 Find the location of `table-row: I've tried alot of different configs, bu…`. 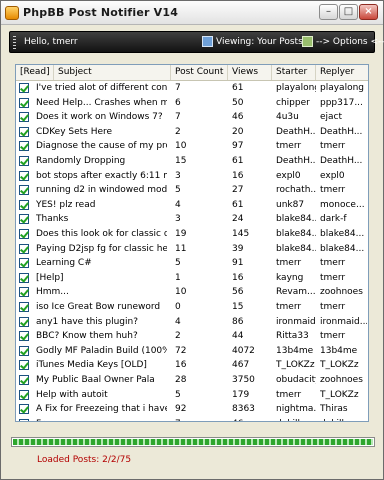

table-row: I've tried alot of different configs, bu… is located at coordinates (192, 88).